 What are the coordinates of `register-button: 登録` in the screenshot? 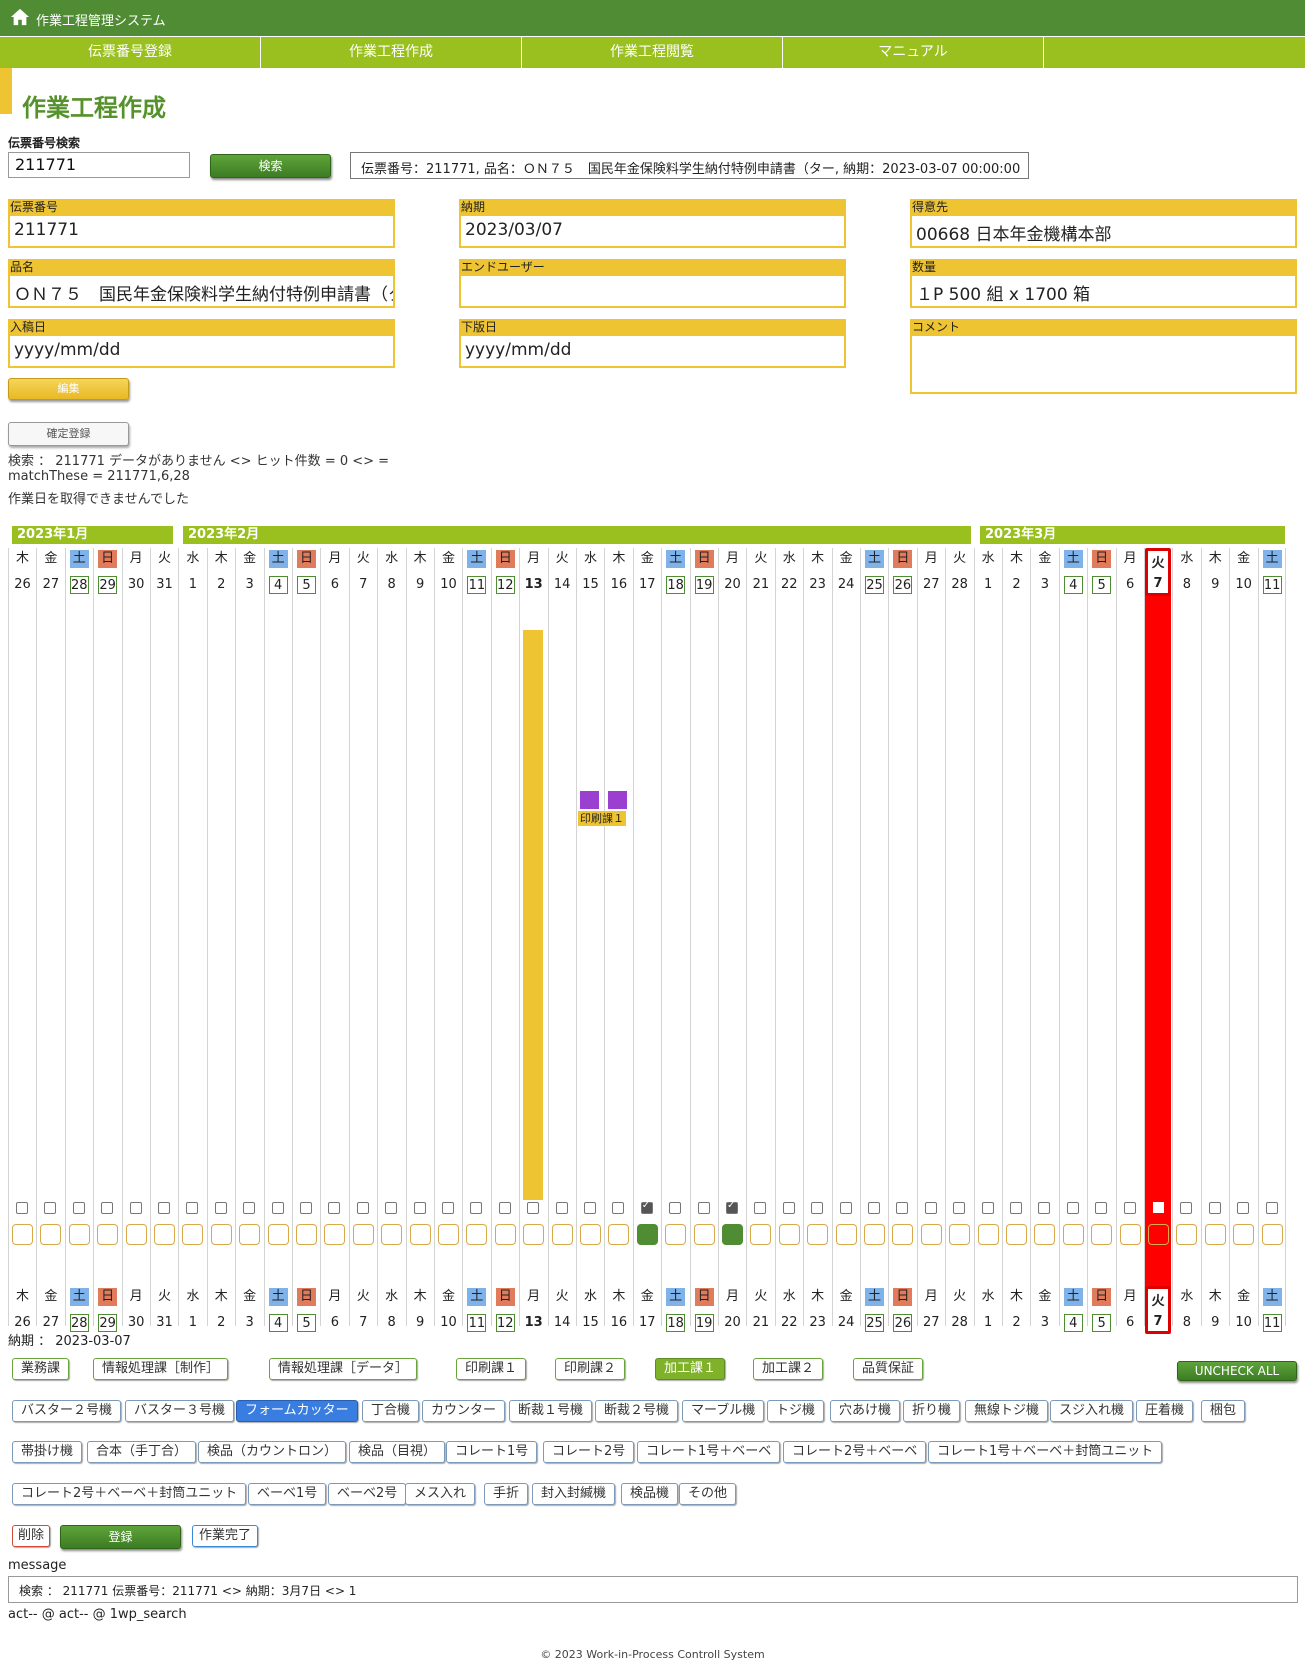 It's located at (120, 1537).